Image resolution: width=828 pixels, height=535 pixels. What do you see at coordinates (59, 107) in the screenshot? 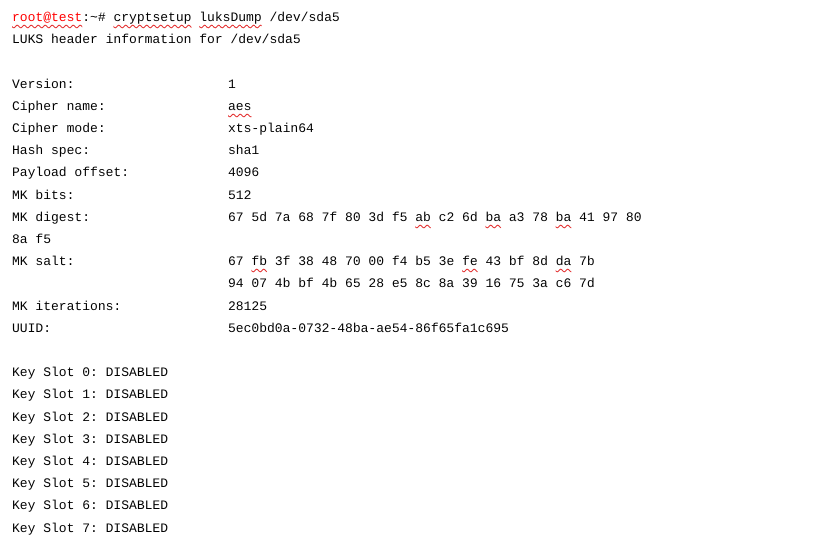
I see `field-label: Cipher name:` at bounding box center [59, 107].